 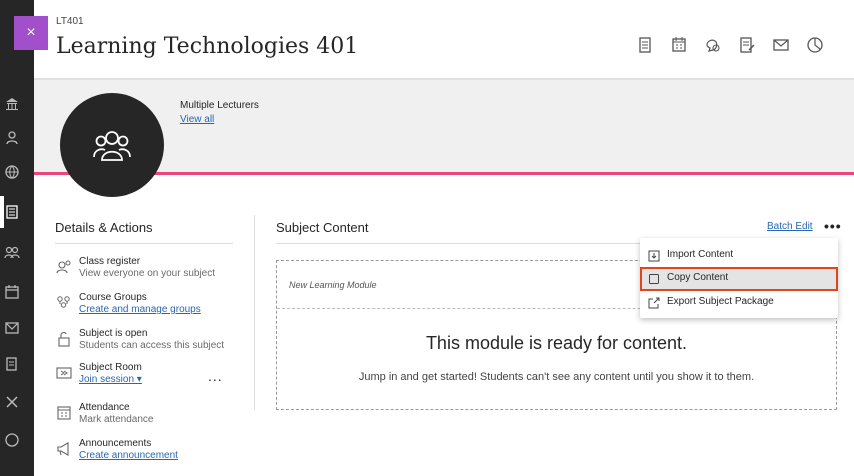 I want to click on close-button: ×, so click(x=31, y=33).